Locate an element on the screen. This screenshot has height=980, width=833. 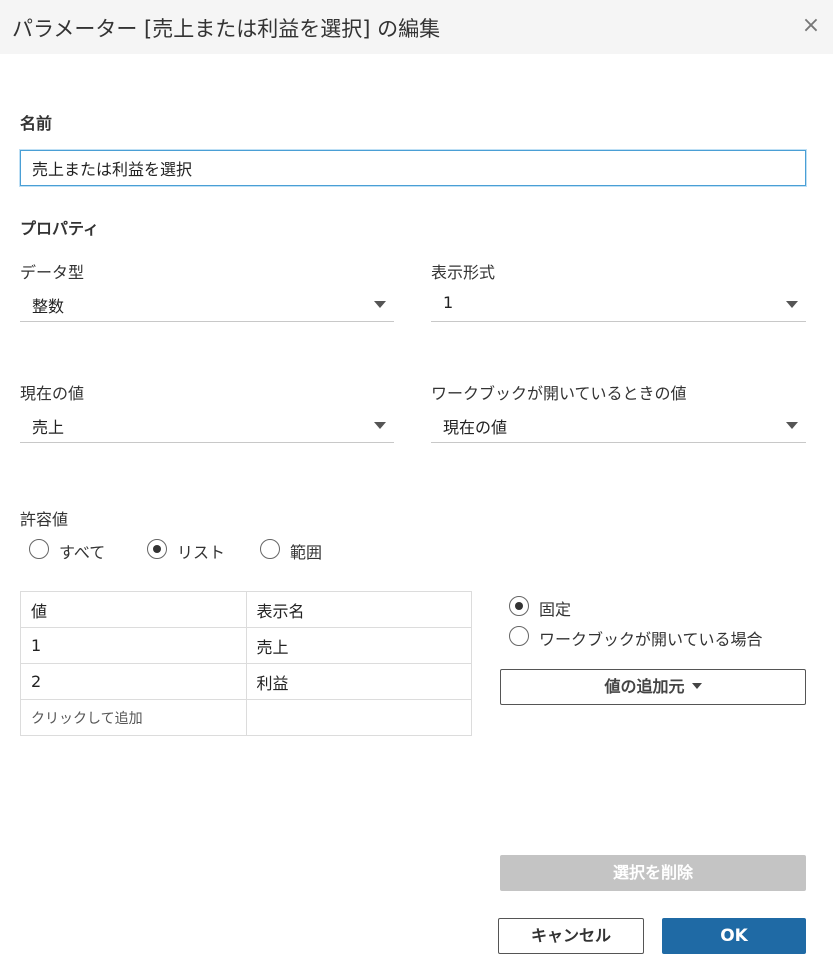
cell-display-name: 利益 is located at coordinates (358, 681).